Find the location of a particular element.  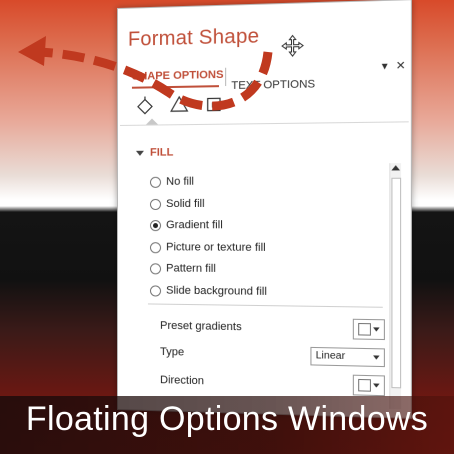

effects-icon is located at coordinates (179, 105).